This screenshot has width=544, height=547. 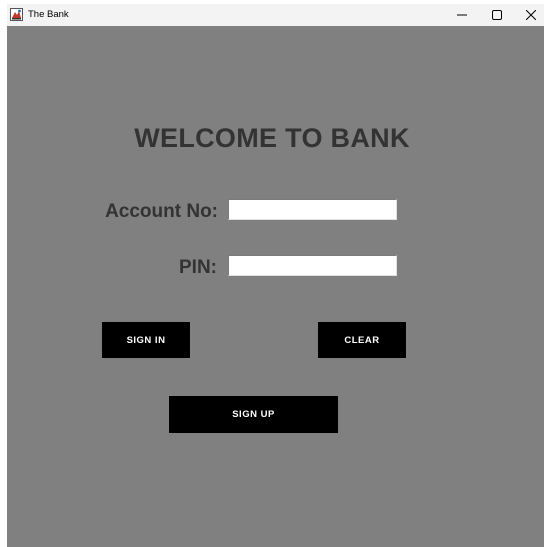 What do you see at coordinates (253, 414) in the screenshot?
I see `sign-up-button: SIGN UP` at bounding box center [253, 414].